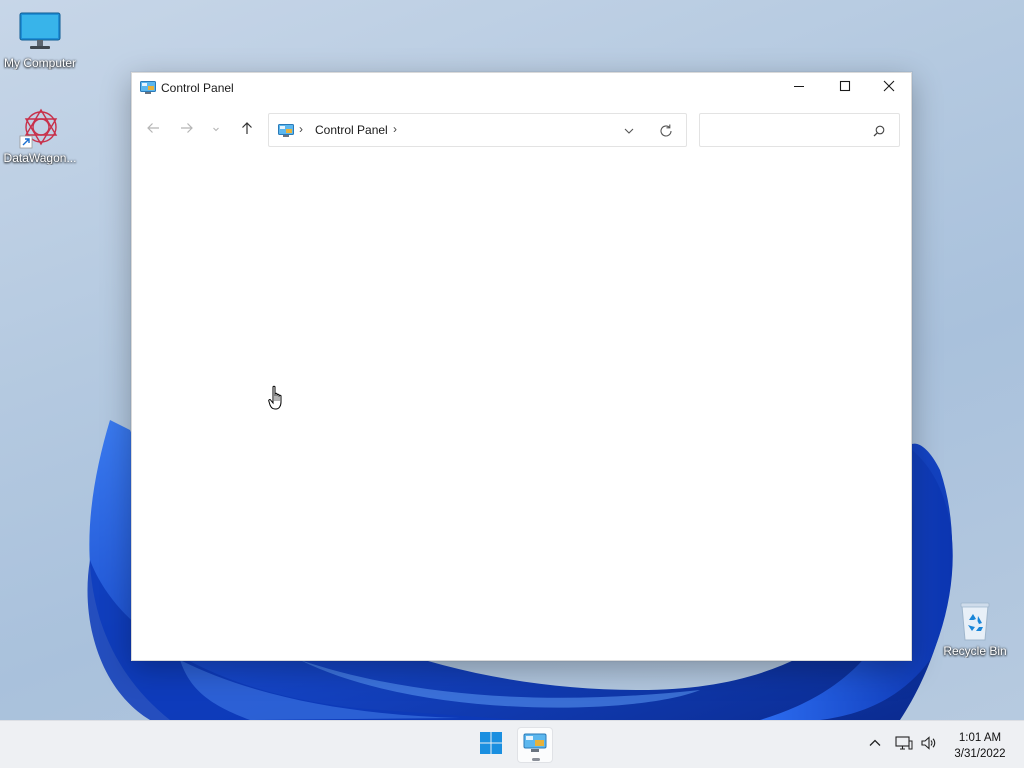 The height and width of the screenshot is (768, 1024). I want to click on up-button, so click(247, 130).